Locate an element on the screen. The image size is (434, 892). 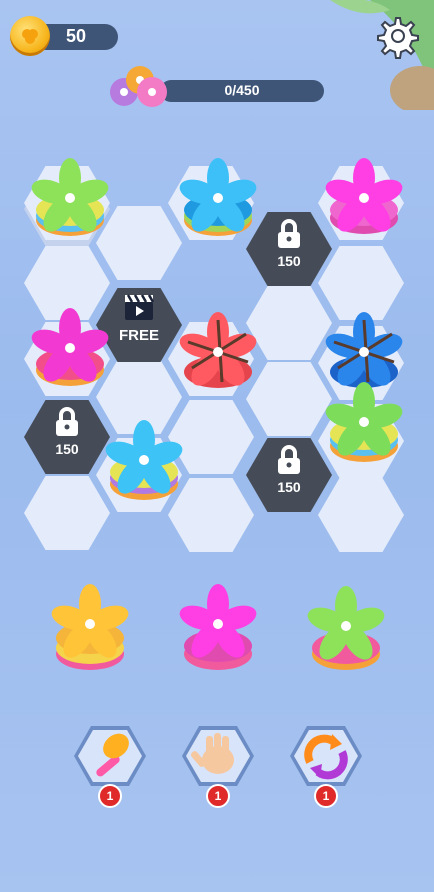
flower-stack-blue is located at coordinates (217, 198).